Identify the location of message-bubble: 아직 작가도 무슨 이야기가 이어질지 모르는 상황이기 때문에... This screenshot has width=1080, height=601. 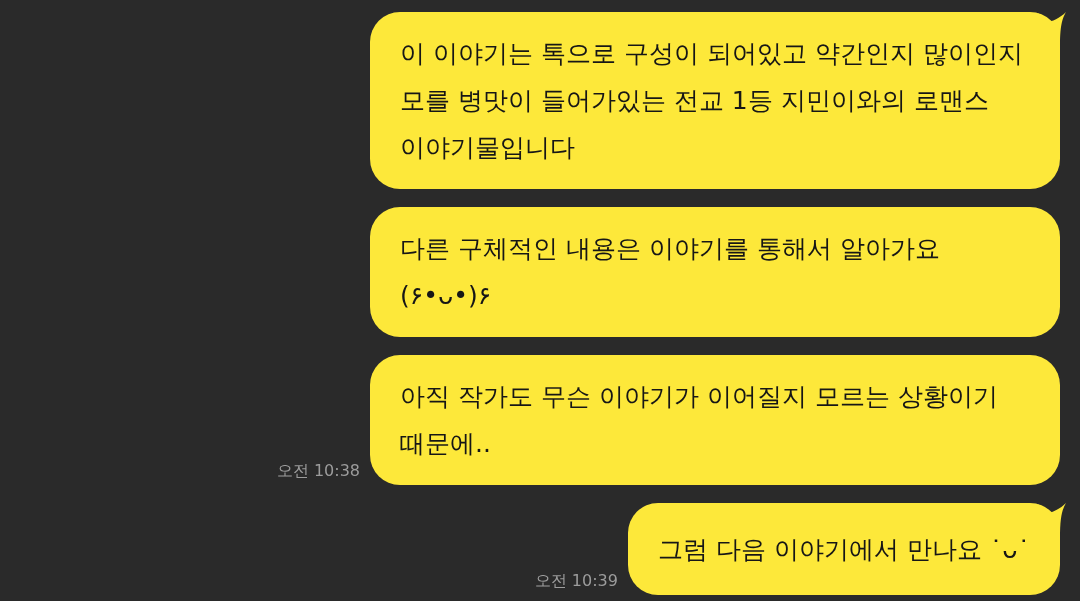
(715, 420).